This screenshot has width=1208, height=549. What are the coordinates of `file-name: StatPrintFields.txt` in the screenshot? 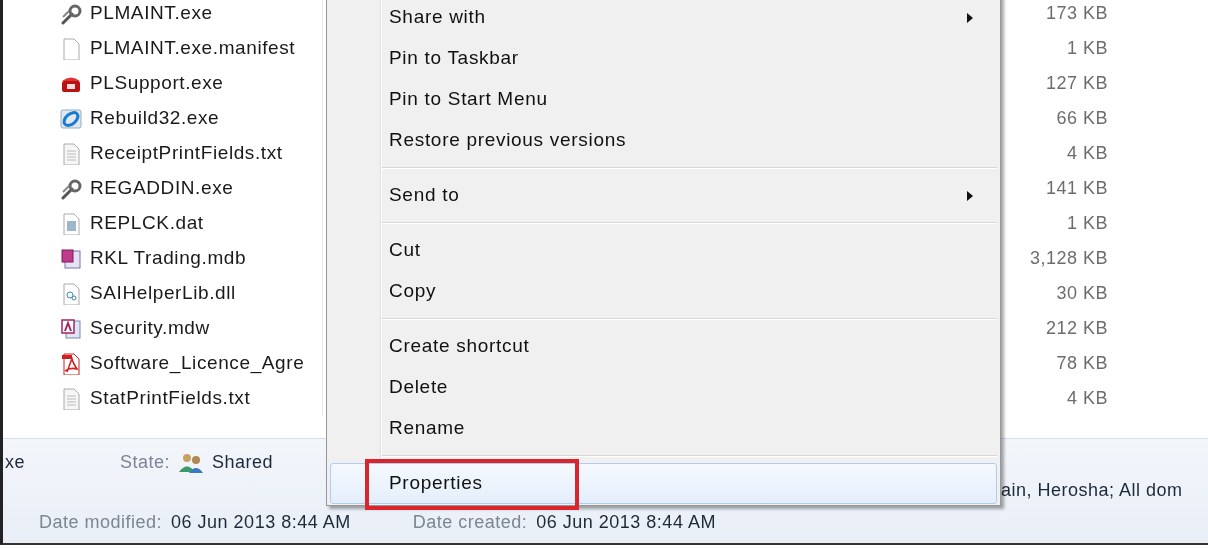 It's located at (170, 398).